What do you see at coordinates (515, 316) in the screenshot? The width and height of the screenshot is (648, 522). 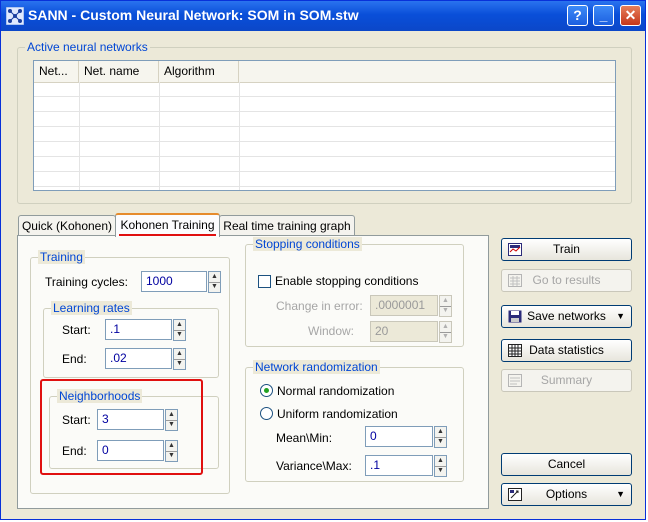 I see `floppy-disk-icon` at bounding box center [515, 316].